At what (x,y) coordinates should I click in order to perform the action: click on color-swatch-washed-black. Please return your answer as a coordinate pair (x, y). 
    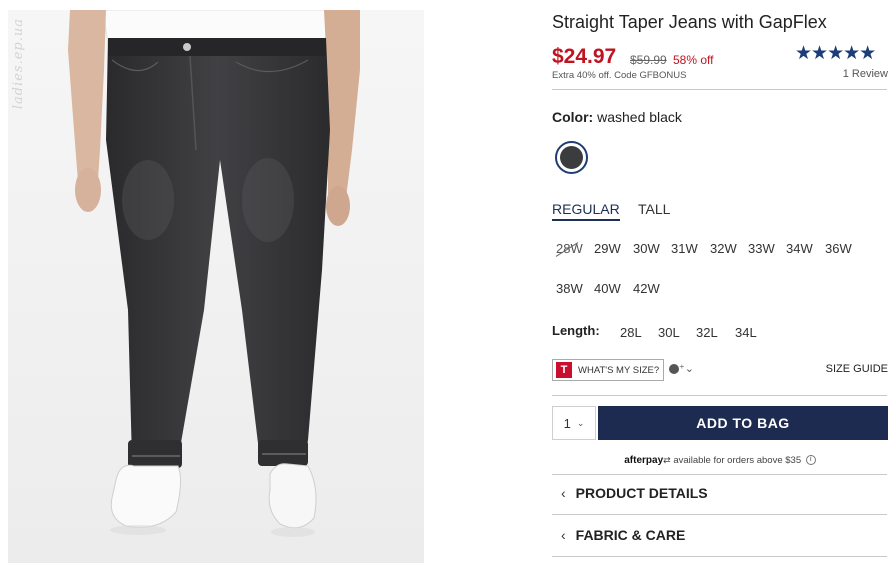
    Looking at the image, I should click on (571, 157).